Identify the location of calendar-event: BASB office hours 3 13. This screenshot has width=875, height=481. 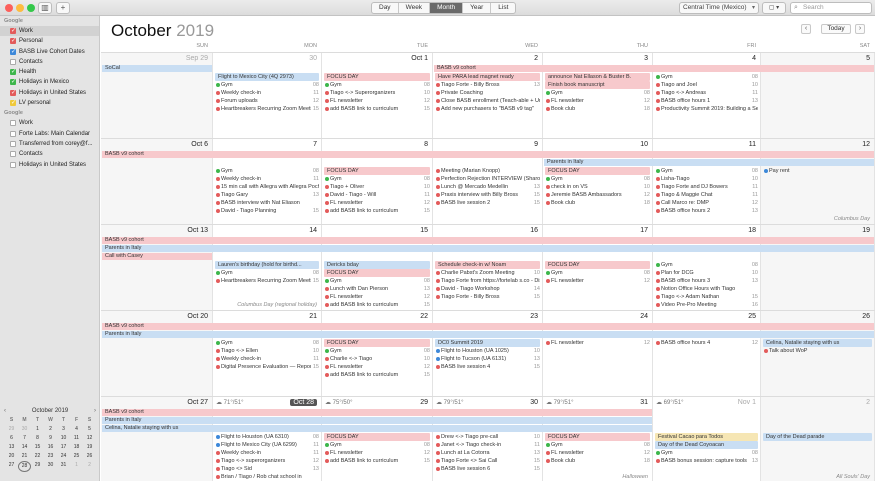
(706, 281).